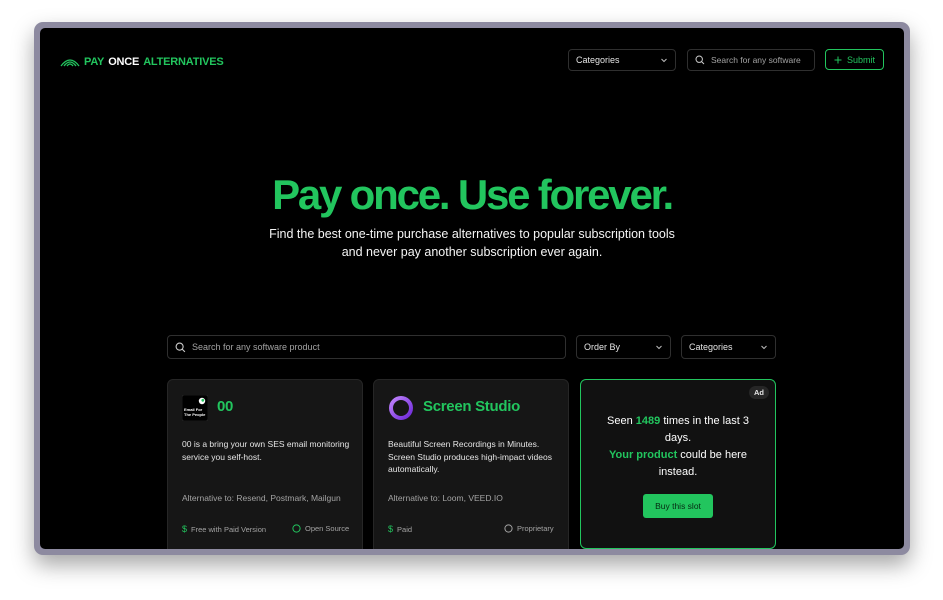 This screenshot has height=600, width=943. What do you see at coordinates (598, 60) in the screenshot?
I see `header-categories-label: Categories` at bounding box center [598, 60].